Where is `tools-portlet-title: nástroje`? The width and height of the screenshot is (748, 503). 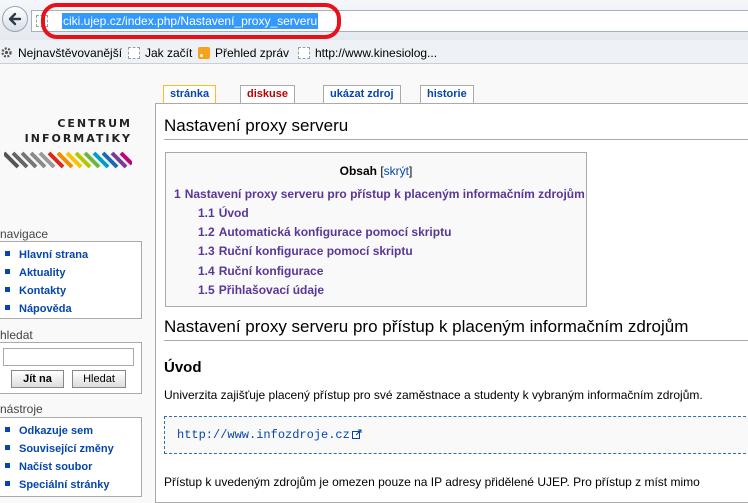 tools-portlet-title: nástroje is located at coordinates (21, 409).